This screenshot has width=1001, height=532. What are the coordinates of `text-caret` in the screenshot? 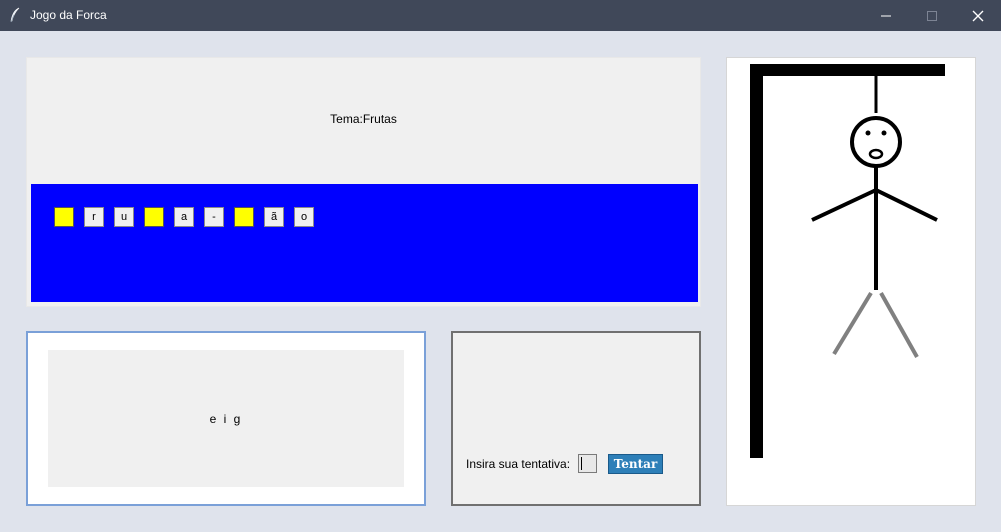 It's located at (581, 463).